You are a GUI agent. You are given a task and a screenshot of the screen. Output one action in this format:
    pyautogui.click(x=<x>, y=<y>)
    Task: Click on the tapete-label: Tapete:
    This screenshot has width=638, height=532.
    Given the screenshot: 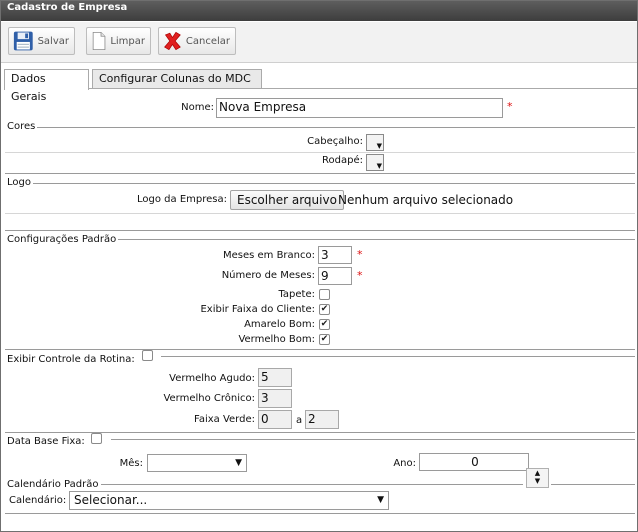 What is the action you would take?
    pyautogui.click(x=296, y=294)
    